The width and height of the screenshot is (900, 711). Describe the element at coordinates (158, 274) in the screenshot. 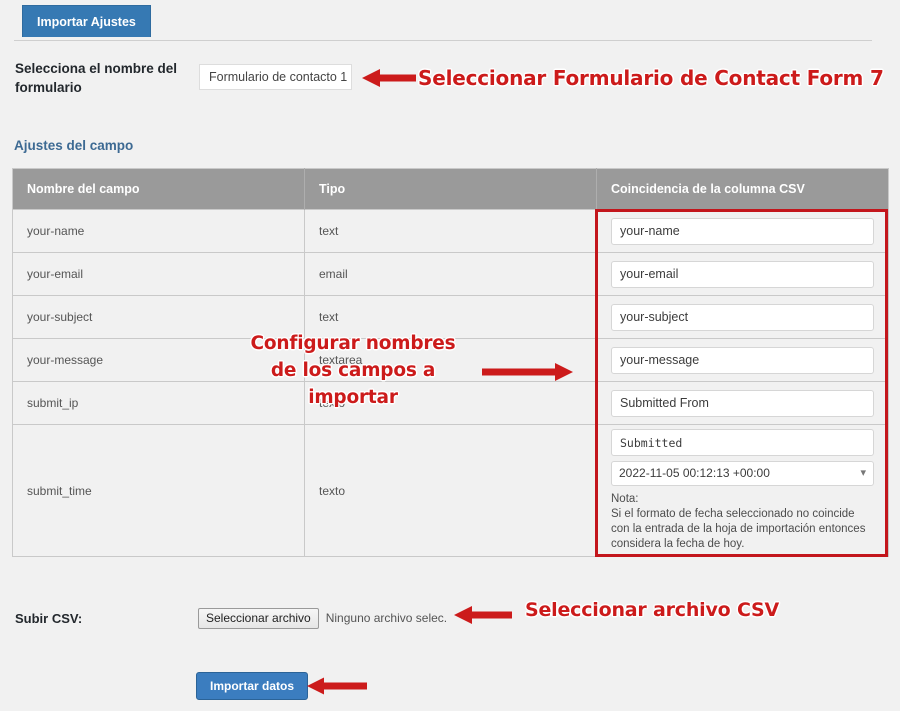

I see `cell-field-name: your-email` at that location.